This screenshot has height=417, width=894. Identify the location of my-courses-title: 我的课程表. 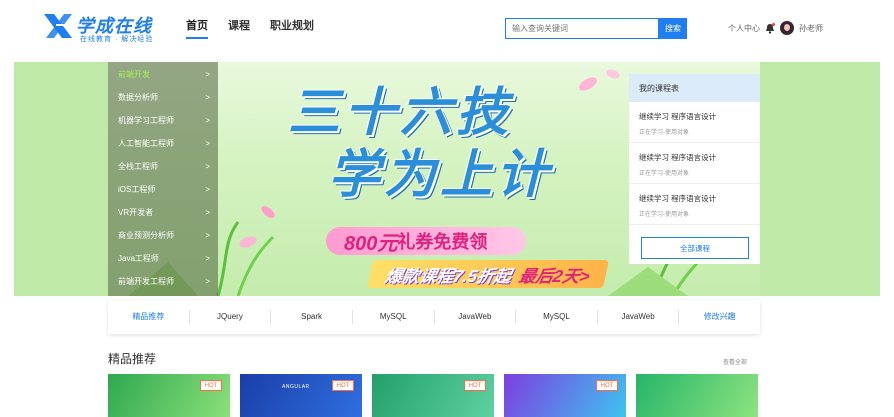
(694, 88).